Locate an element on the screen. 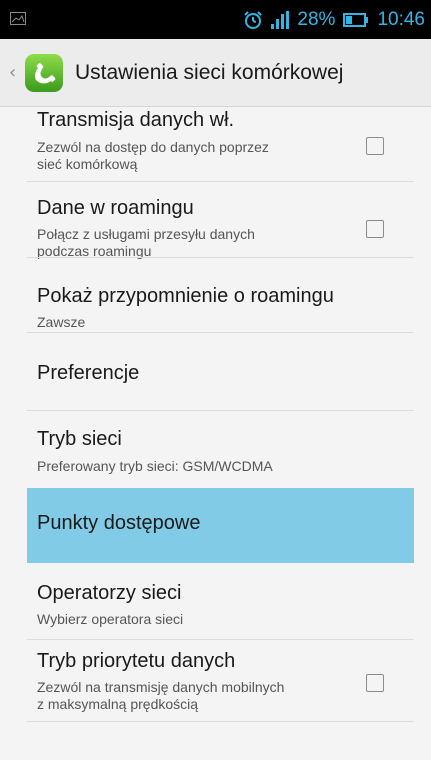 Image resolution: width=431 pixels, height=760 pixels. setting-summary: Preferowany tryb sieci: GSM/WCDMA is located at coordinates (155, 466).